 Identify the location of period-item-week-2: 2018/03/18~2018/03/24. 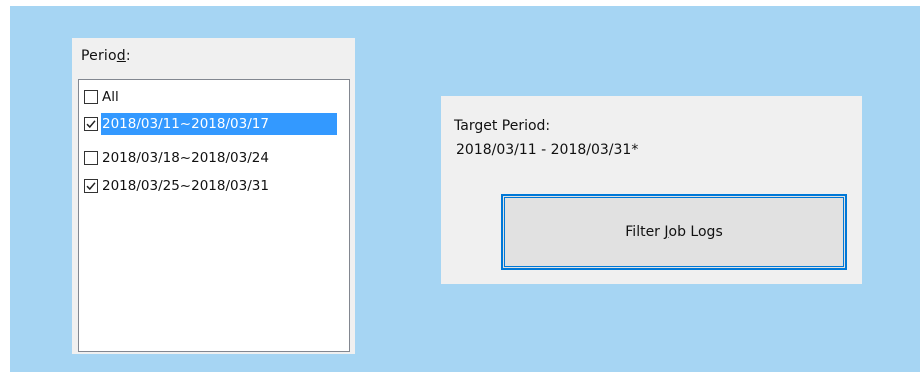
(178, 158).